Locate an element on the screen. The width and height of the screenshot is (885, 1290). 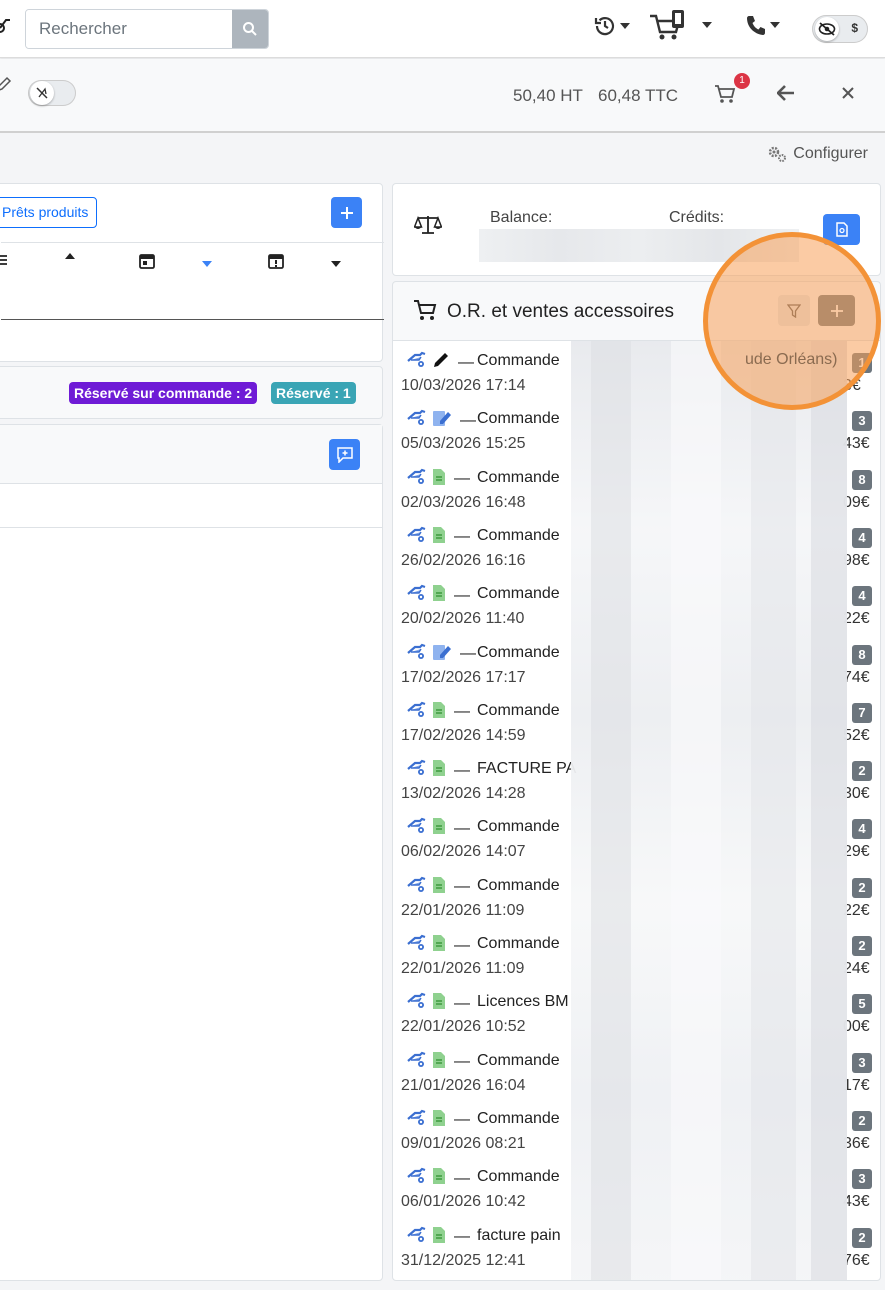
phone-dropdown is located at coordinates (762, 25).